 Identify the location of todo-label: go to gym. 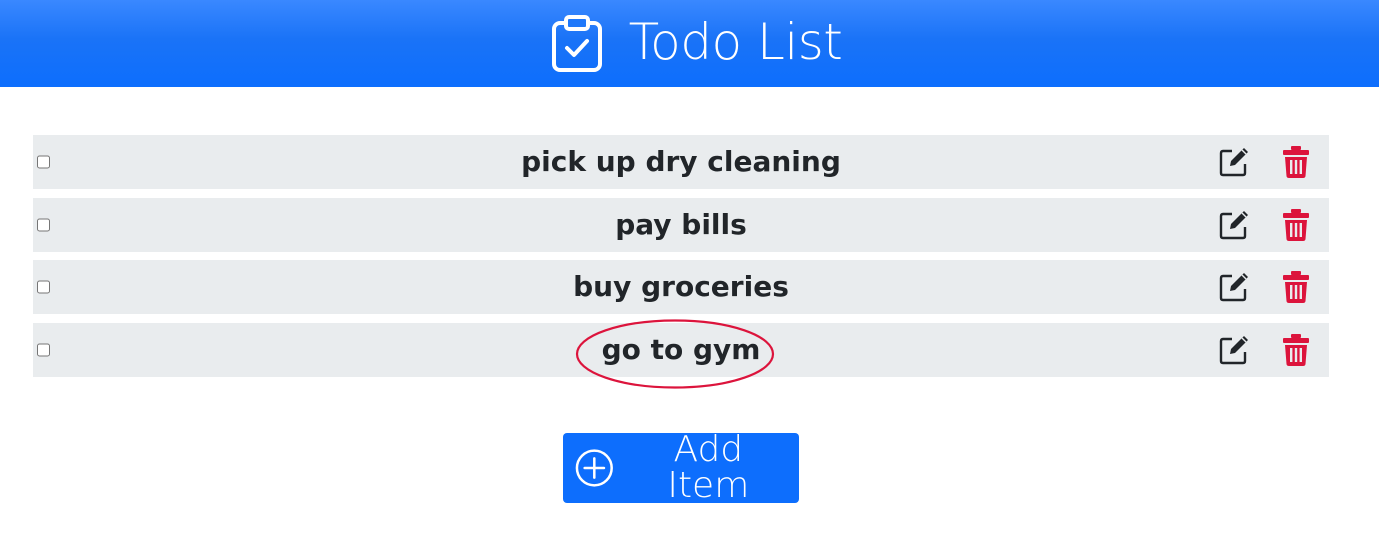
(681, 349).